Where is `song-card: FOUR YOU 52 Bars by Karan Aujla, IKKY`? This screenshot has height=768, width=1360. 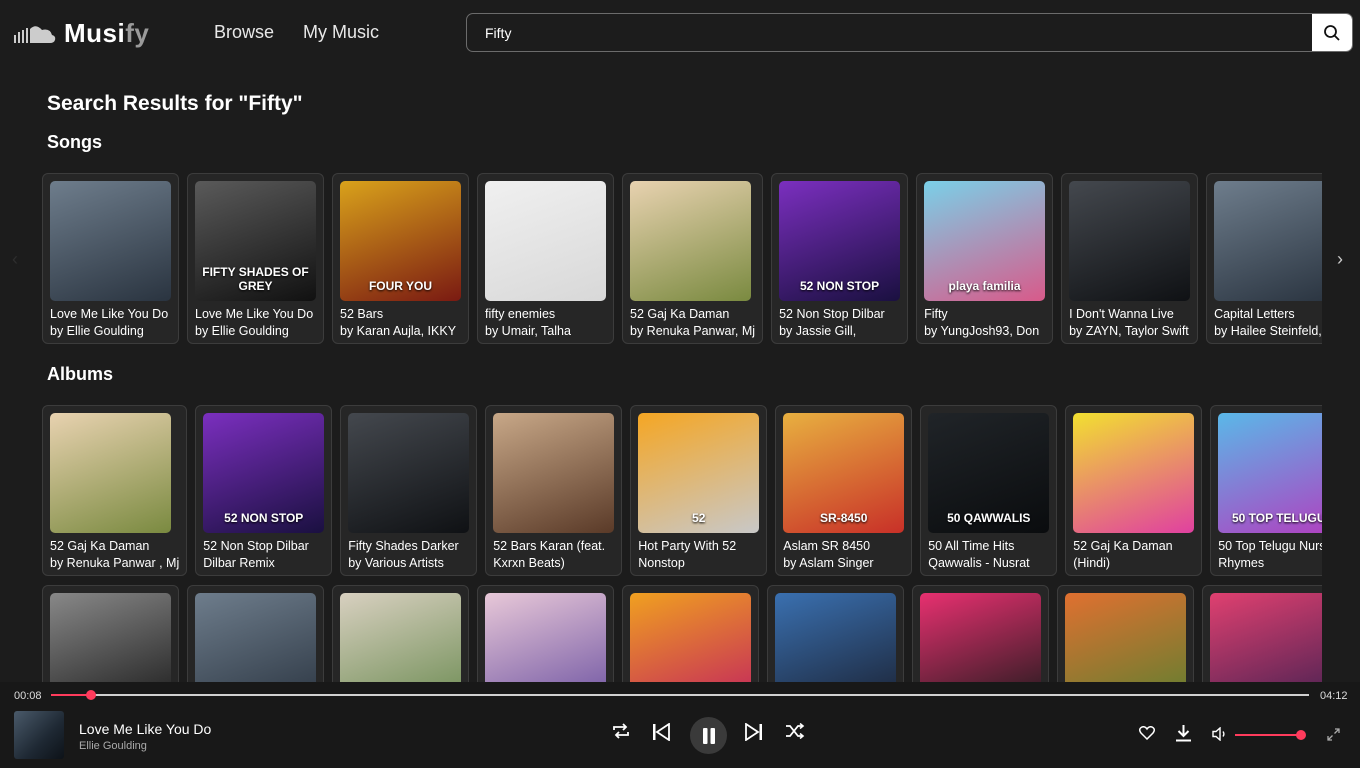 song-card: FOUR YOU 52 Bars by Karan Aujla, IKKY is located at coordinates (400, 258).